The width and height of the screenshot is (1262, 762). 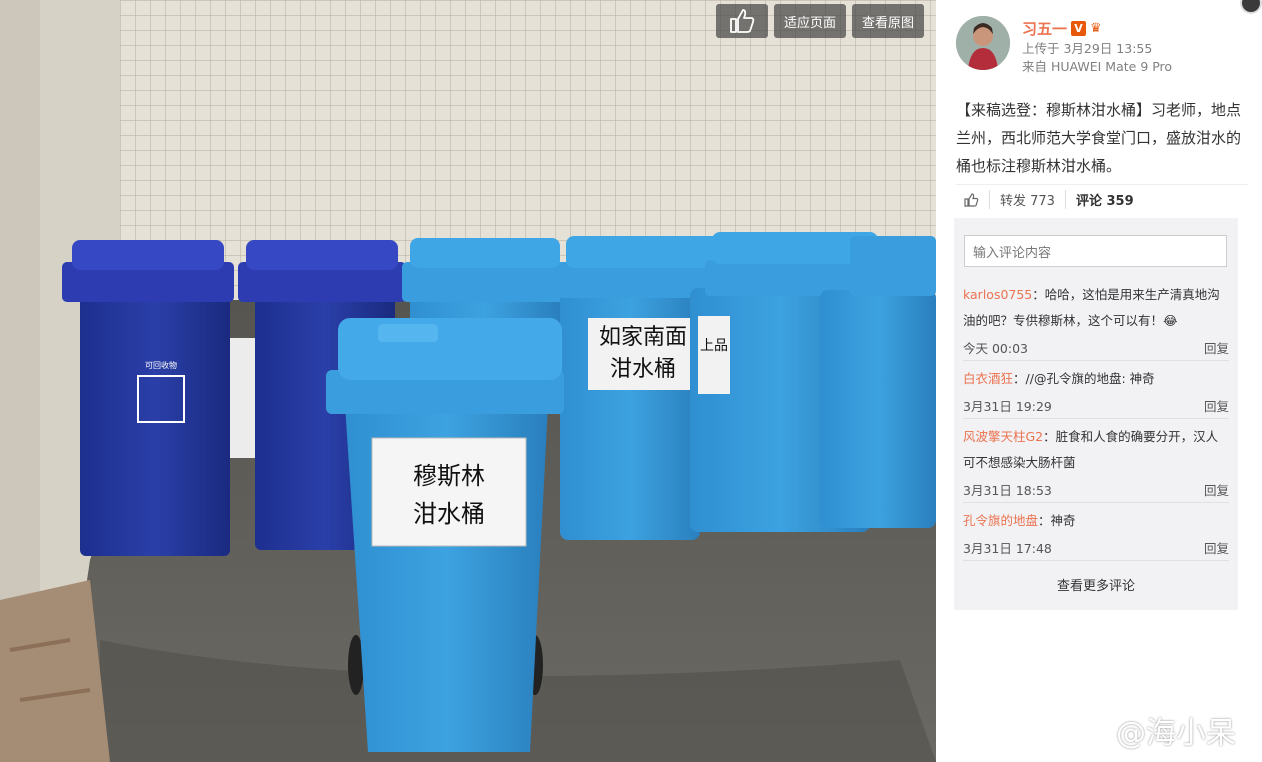 I want to click on comment-text: ：神奇, so click(x=1057, y=520).